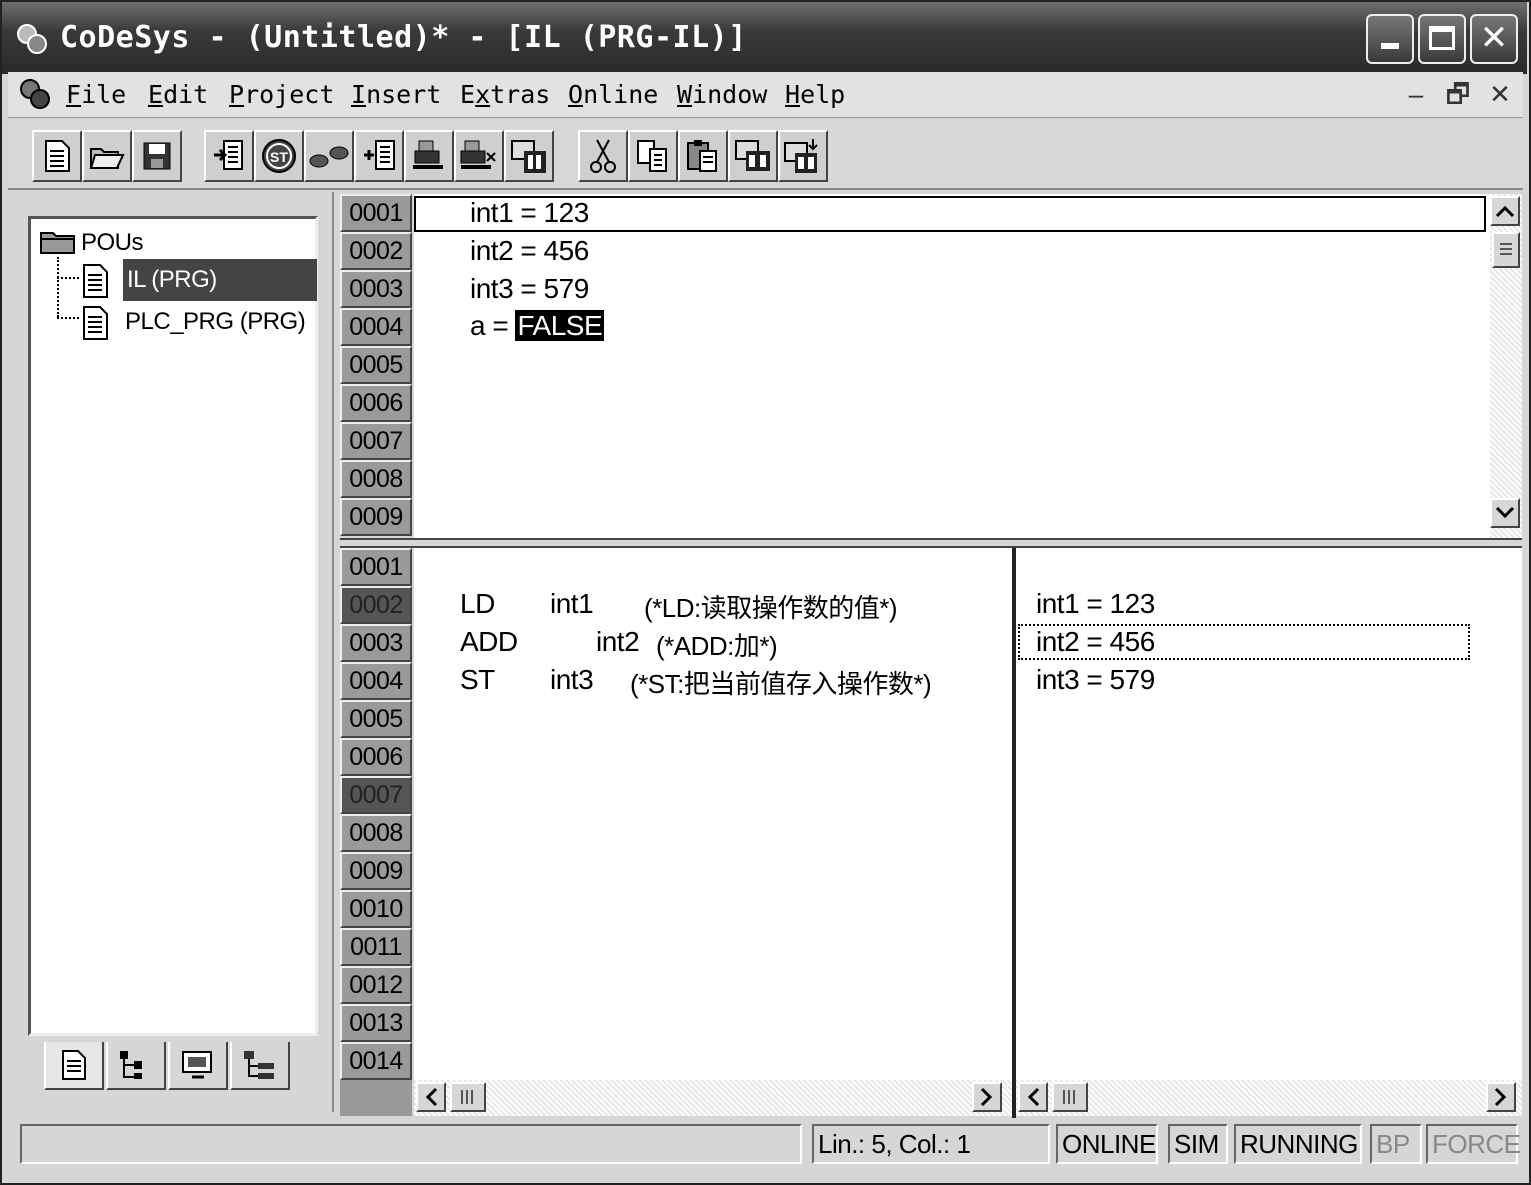 This screenshot has height=1185, width=1531. I want to click on line-number-gutter-filler, so click(376, 1098).